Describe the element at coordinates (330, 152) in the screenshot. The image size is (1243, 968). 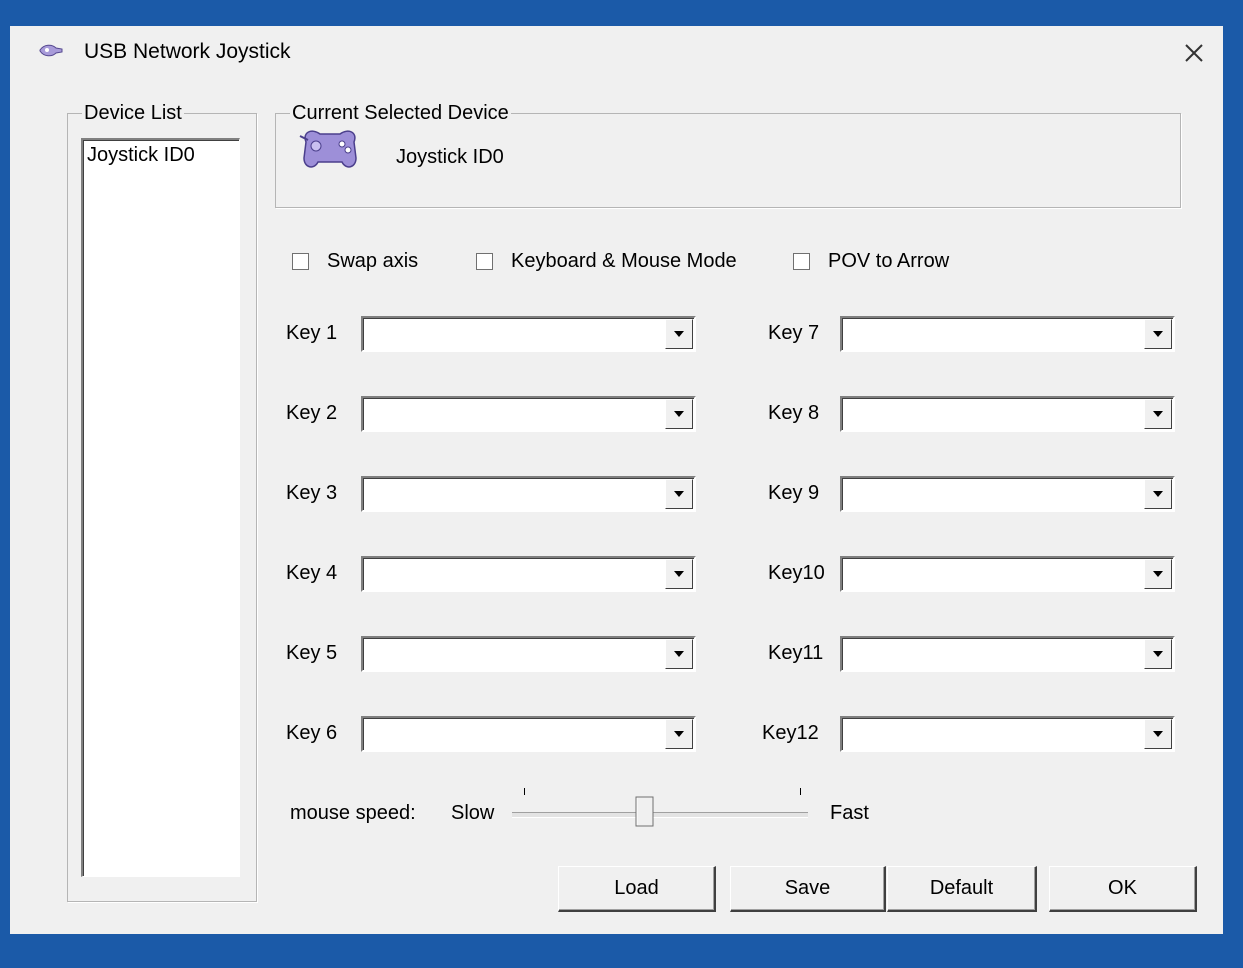
I see `gamepad-icon` at that location.